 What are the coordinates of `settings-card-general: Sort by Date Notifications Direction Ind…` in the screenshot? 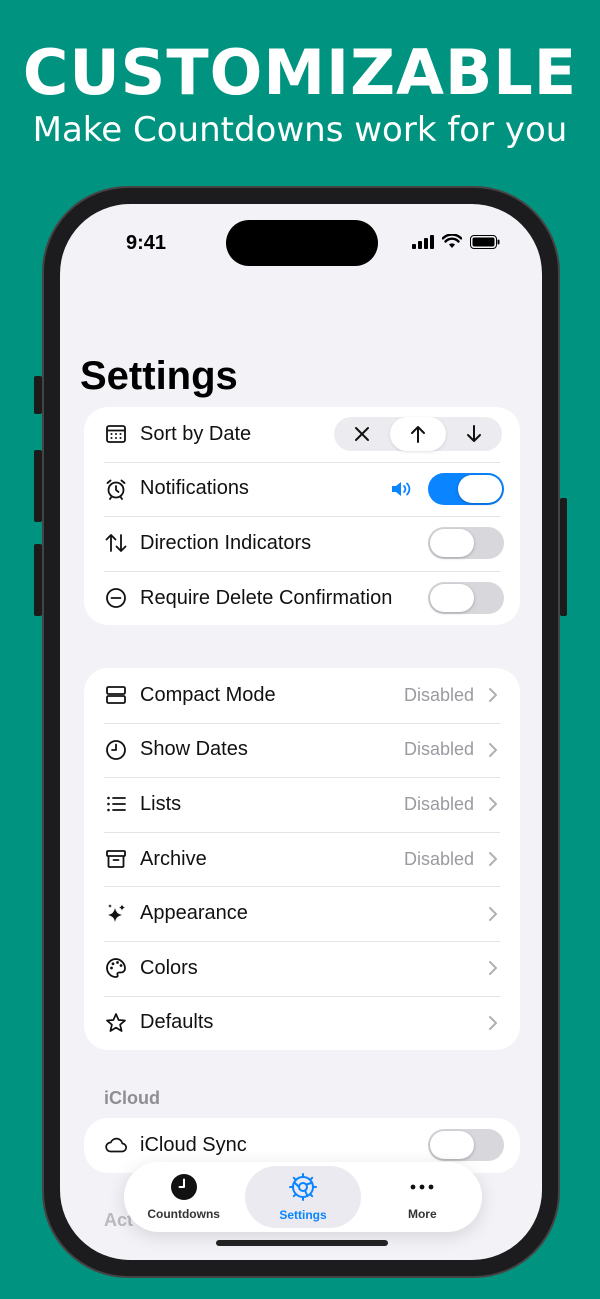 It's located at (302, 516).